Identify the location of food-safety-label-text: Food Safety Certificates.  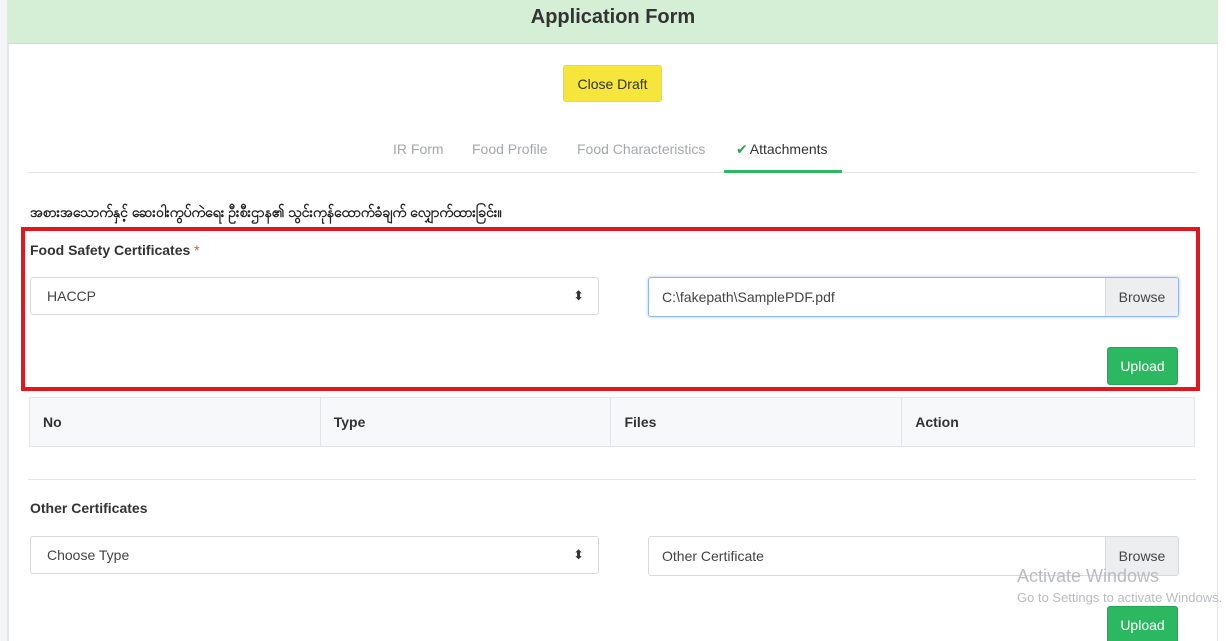
(110, 250).